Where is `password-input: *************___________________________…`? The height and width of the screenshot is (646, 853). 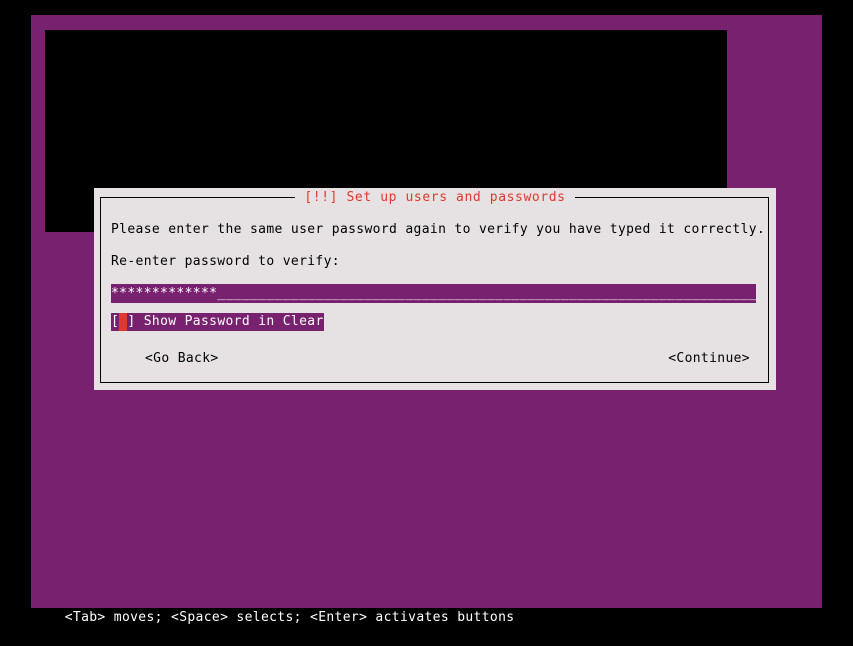
password-input: *************___________________________… is located at coordinates (433, 293).